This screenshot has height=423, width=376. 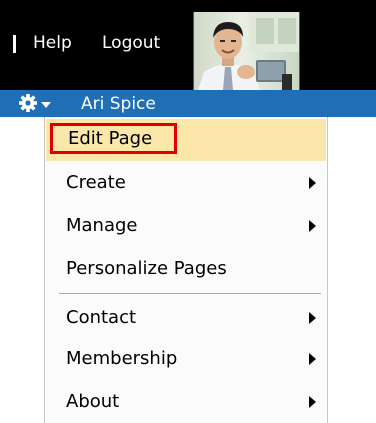 I want to click on menu-item-manage: Manage, so click(x=186, y=226).